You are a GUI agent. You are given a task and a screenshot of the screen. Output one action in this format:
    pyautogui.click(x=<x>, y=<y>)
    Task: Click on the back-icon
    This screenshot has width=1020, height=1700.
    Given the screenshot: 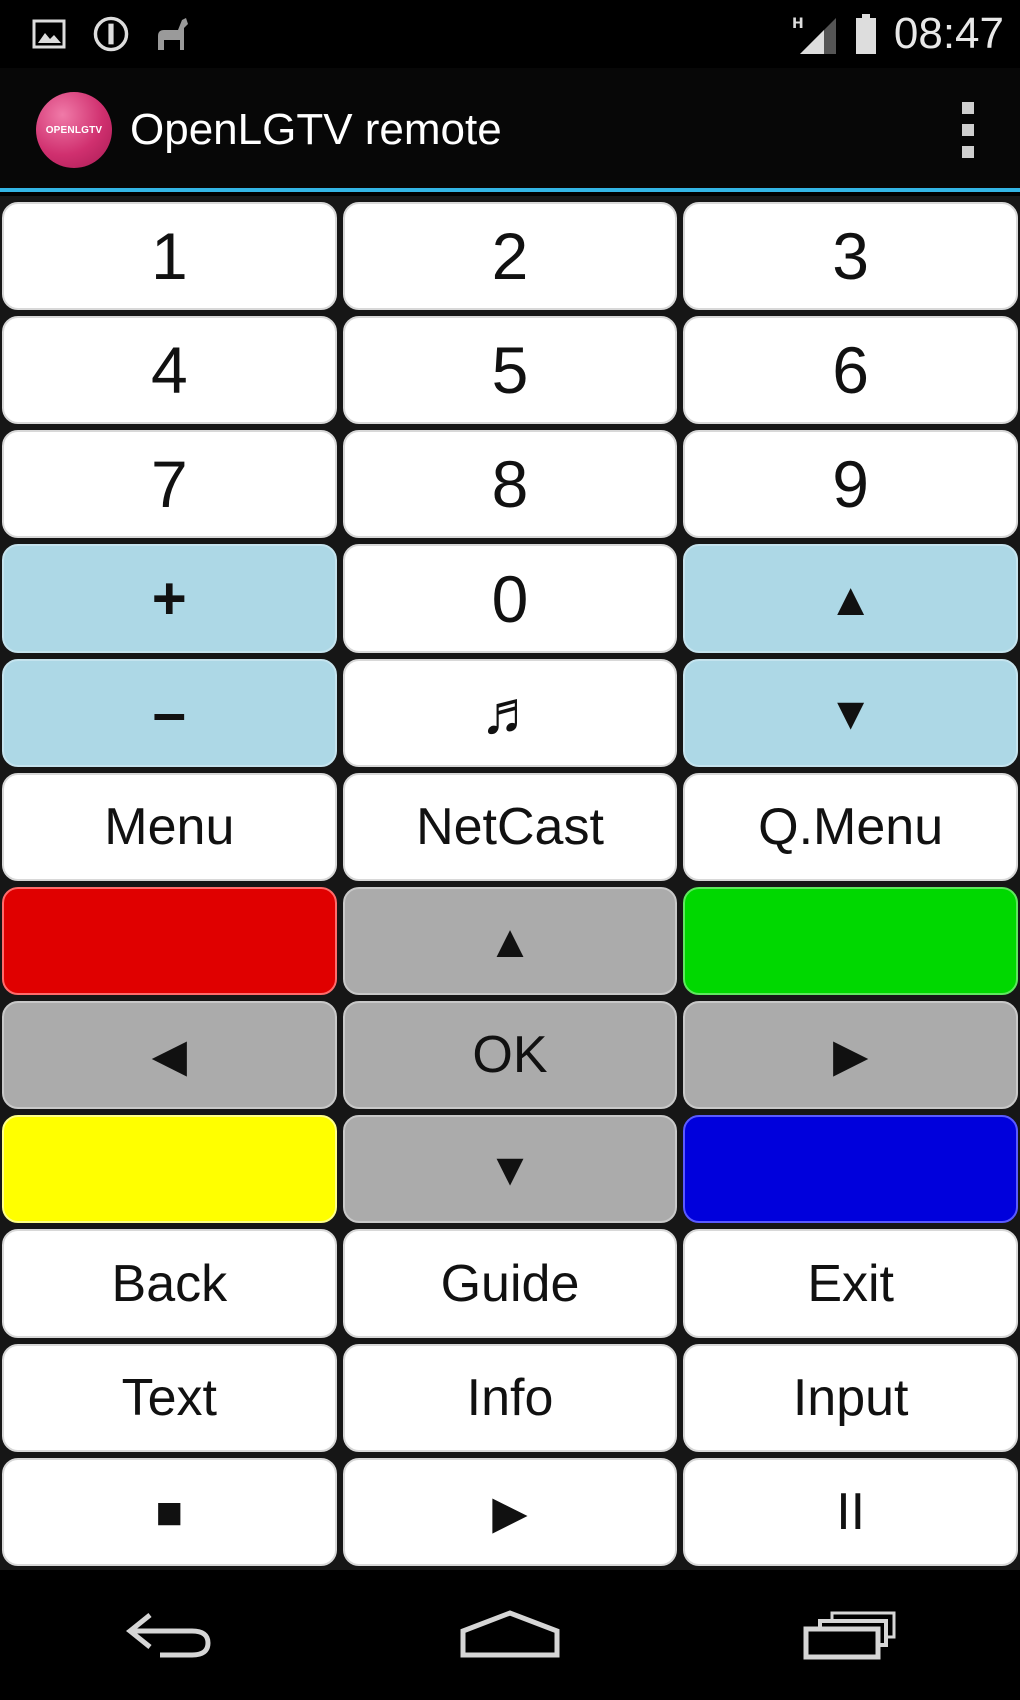 What is the action you would take?
    pyautogui.click(x=170, y=1635)
    